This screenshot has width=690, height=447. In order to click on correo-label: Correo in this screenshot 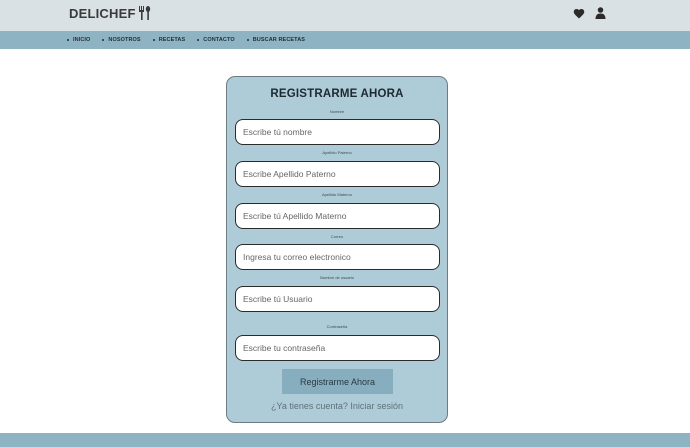, I will do `click(337, 236)`.